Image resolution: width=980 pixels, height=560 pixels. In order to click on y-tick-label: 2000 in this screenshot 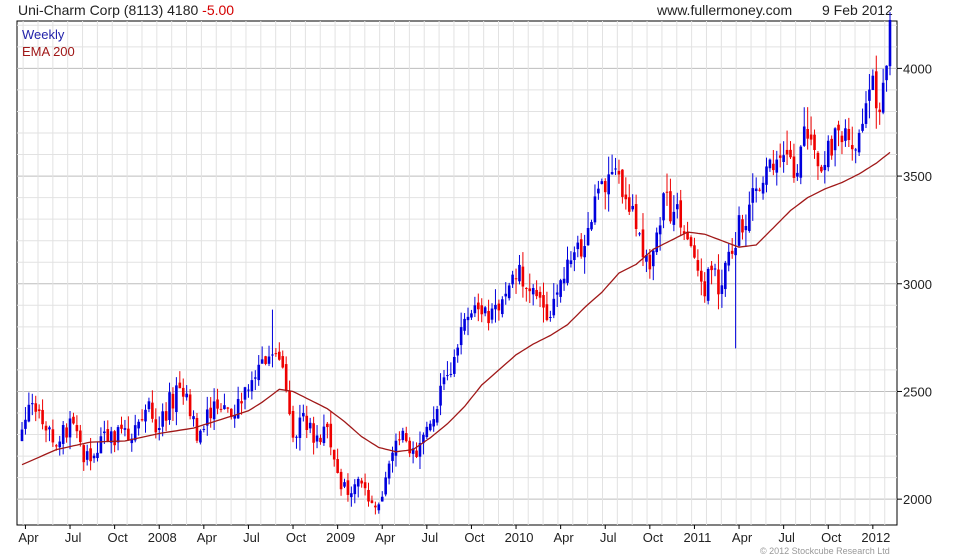, I will do `click(917, 499)`.